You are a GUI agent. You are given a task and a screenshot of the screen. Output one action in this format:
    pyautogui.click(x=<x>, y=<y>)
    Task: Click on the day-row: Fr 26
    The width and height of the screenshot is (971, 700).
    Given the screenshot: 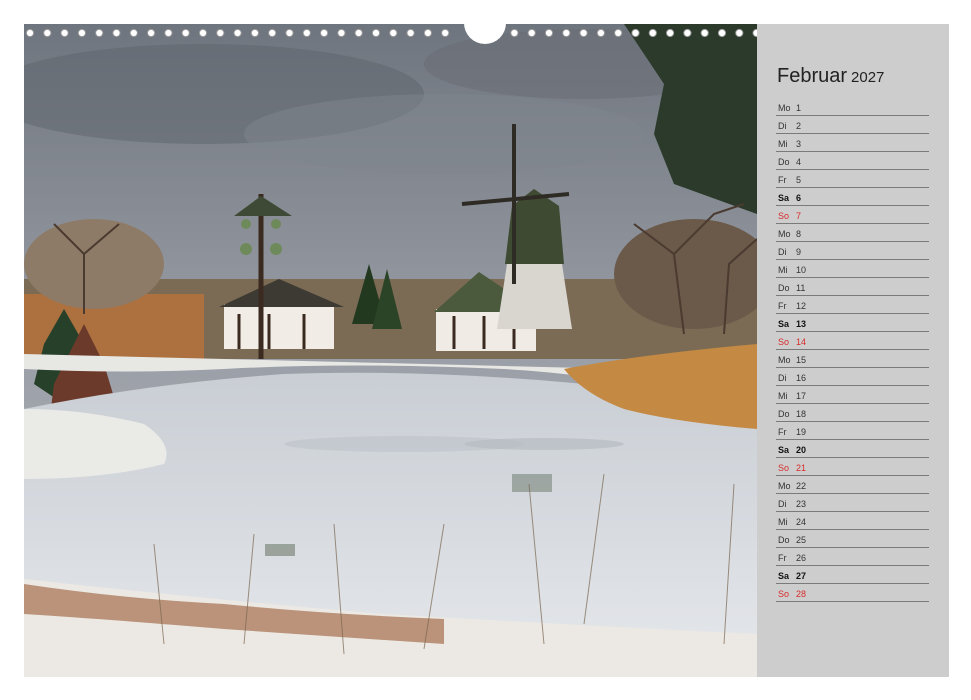 What is the action you would take?
    pyautogui.click(x=852, y=557)
    